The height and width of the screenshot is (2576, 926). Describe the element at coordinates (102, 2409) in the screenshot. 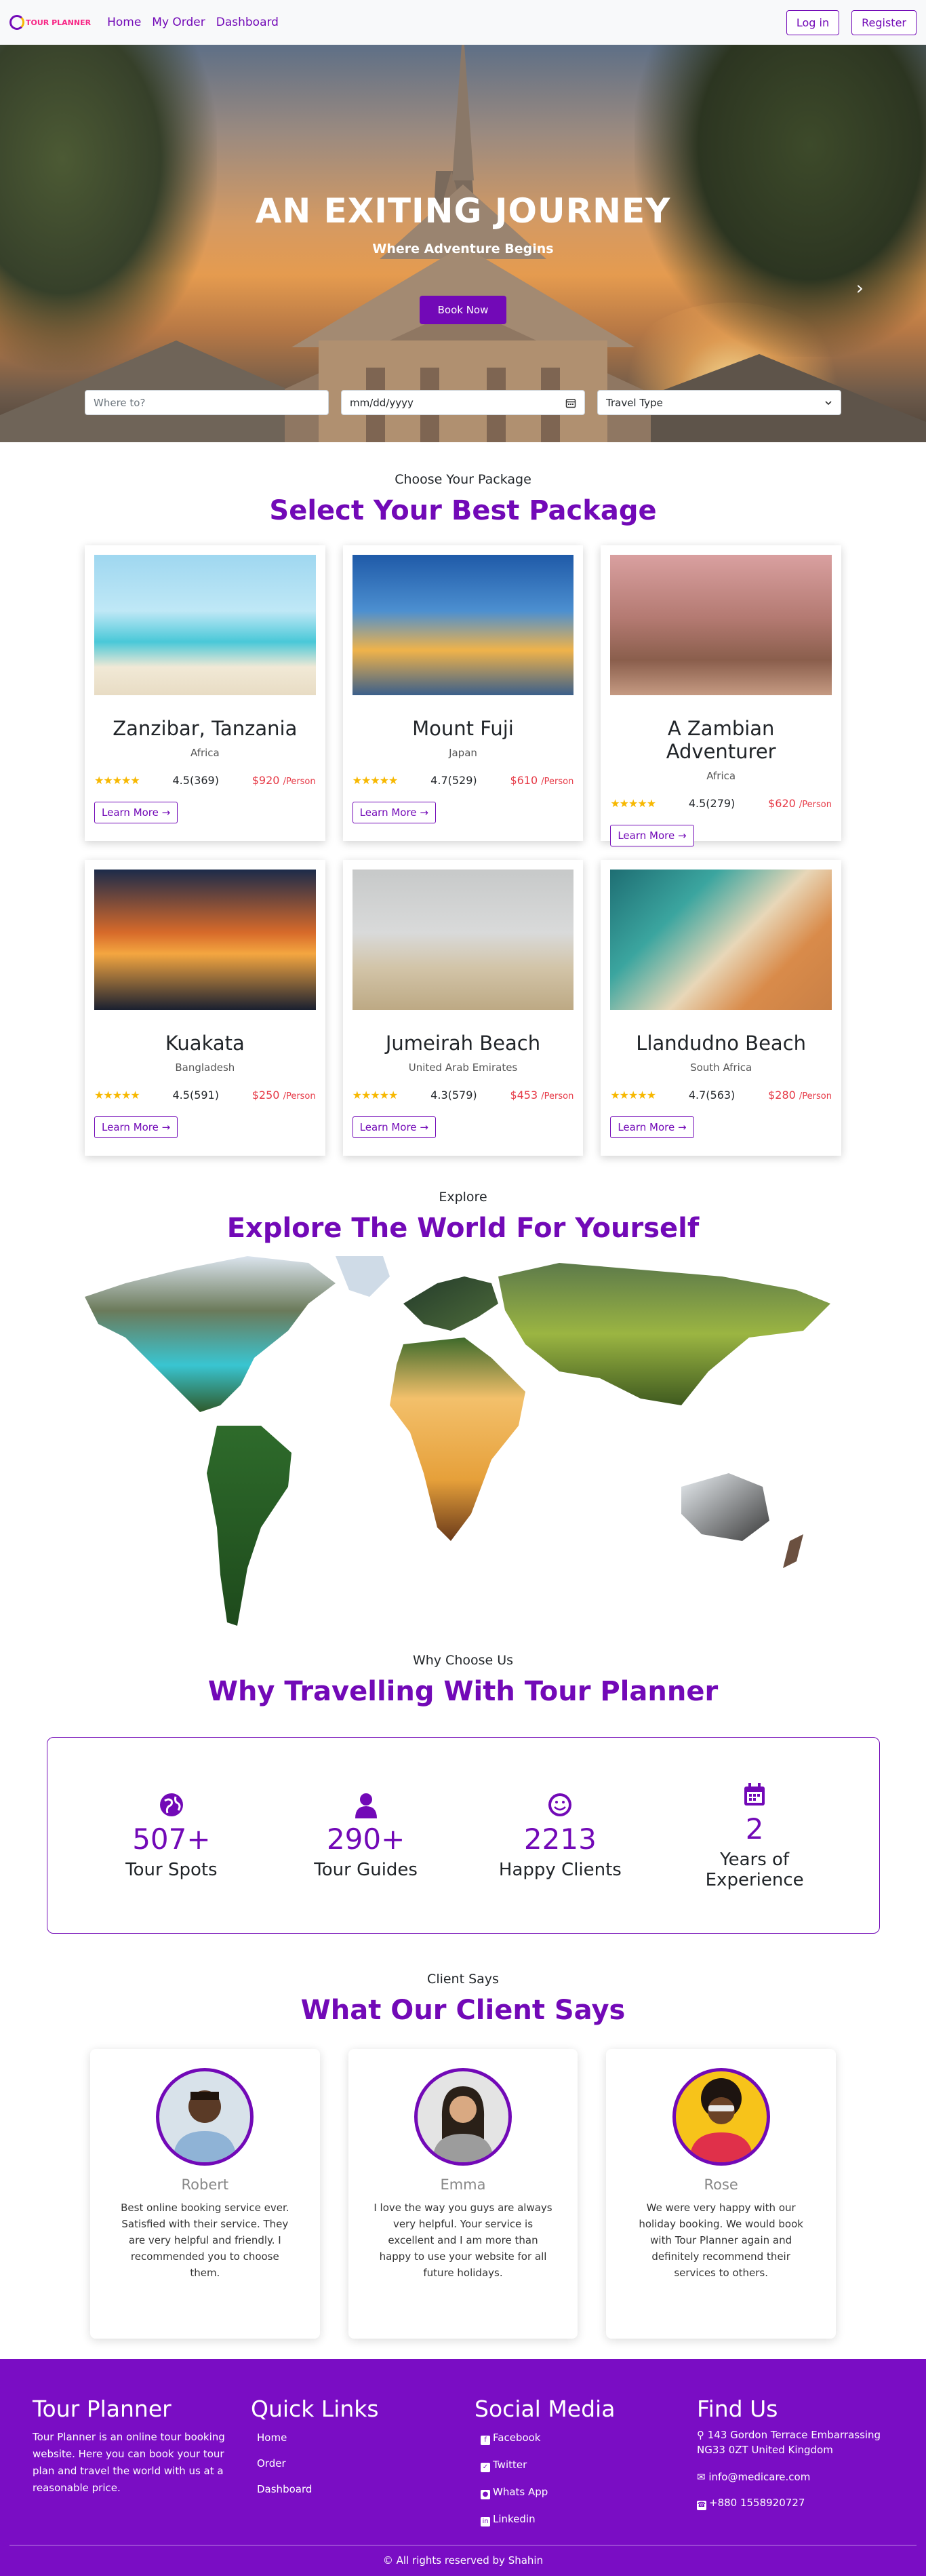

I see `footer-about-title: Tour Planner` at that location.